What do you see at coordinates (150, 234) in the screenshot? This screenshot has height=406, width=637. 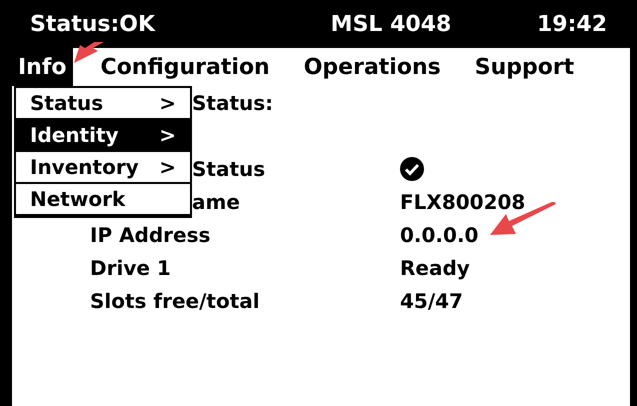 I see `field-label: IP Address` at bounding box center [150, 234].